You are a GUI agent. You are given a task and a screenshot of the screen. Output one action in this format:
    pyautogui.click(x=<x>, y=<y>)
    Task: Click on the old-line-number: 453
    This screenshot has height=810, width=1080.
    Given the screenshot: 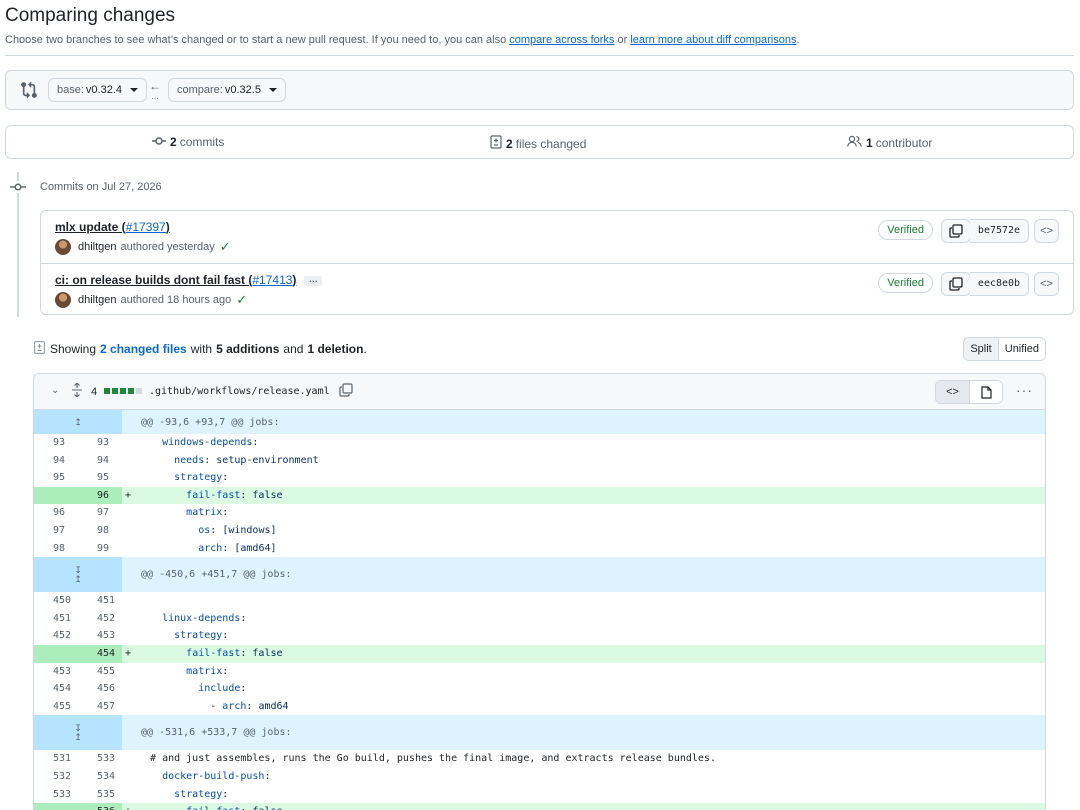 What is the action you would take?
    pyautogui.click(x=54, y=672)
    